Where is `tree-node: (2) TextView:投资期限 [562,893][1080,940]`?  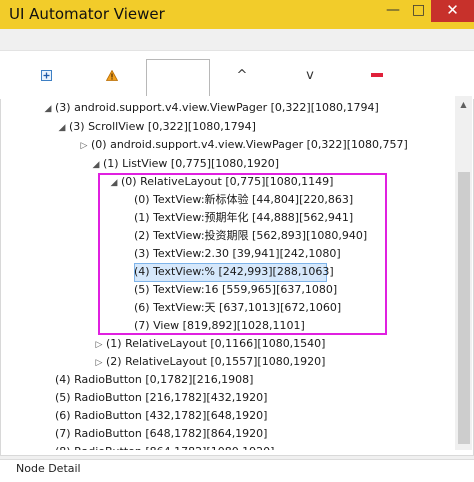
tree-node: (2) TextView:投资期限 [562,893][1080,940] is located at coordinates (250, 236).